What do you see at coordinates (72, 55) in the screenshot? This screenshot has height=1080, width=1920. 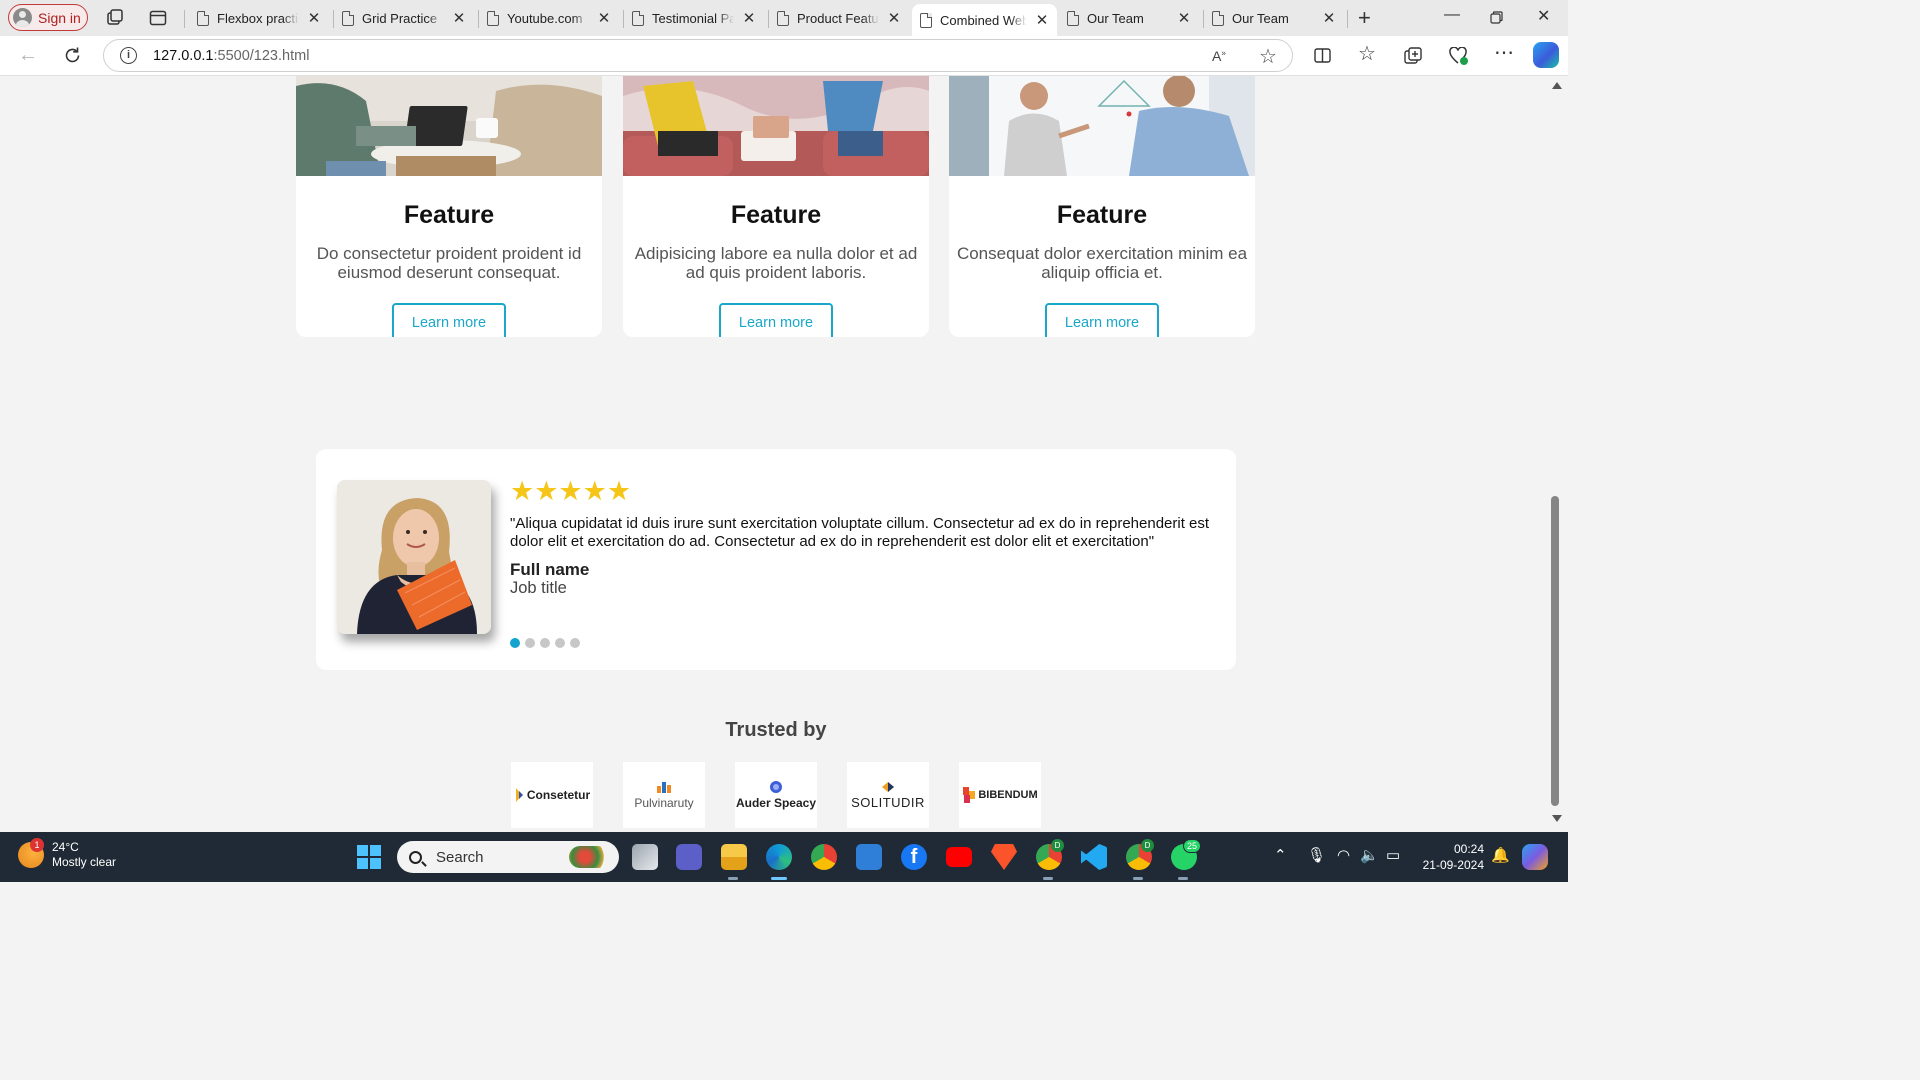 I see `refresh-icon` at bounding box center [72, 55].